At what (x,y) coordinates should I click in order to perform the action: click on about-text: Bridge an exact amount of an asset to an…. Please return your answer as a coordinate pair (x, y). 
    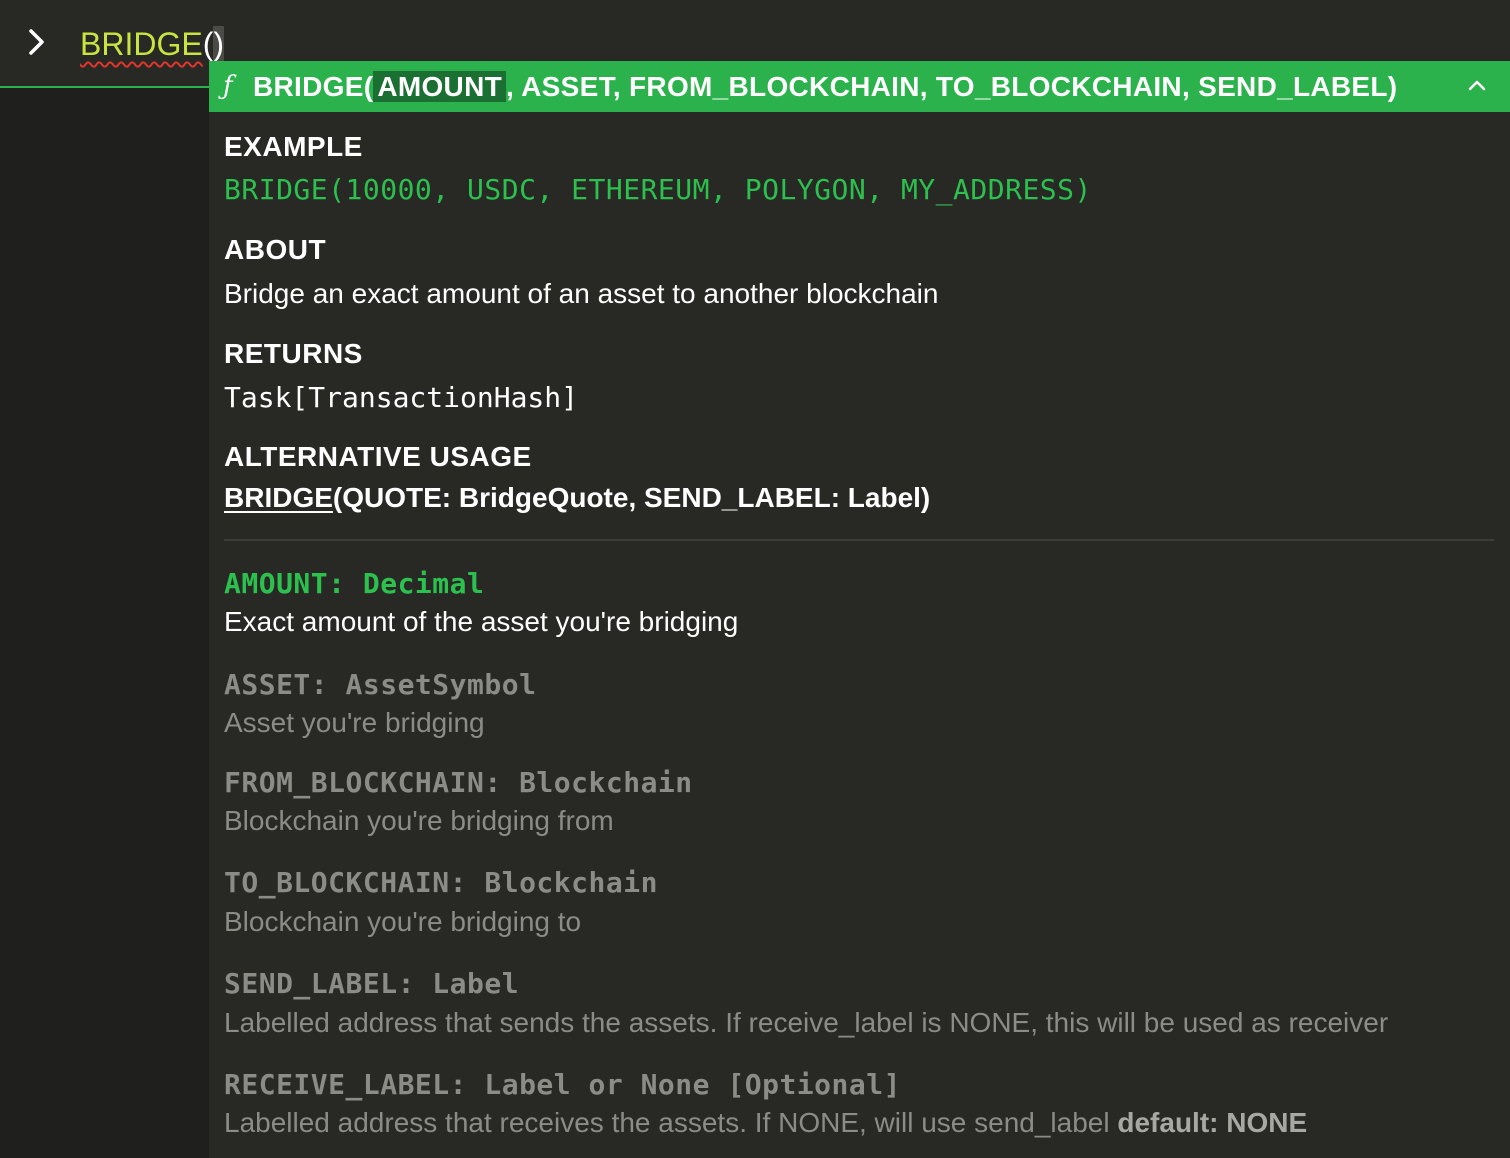
    Looking at the image, I should click on (581, 293).